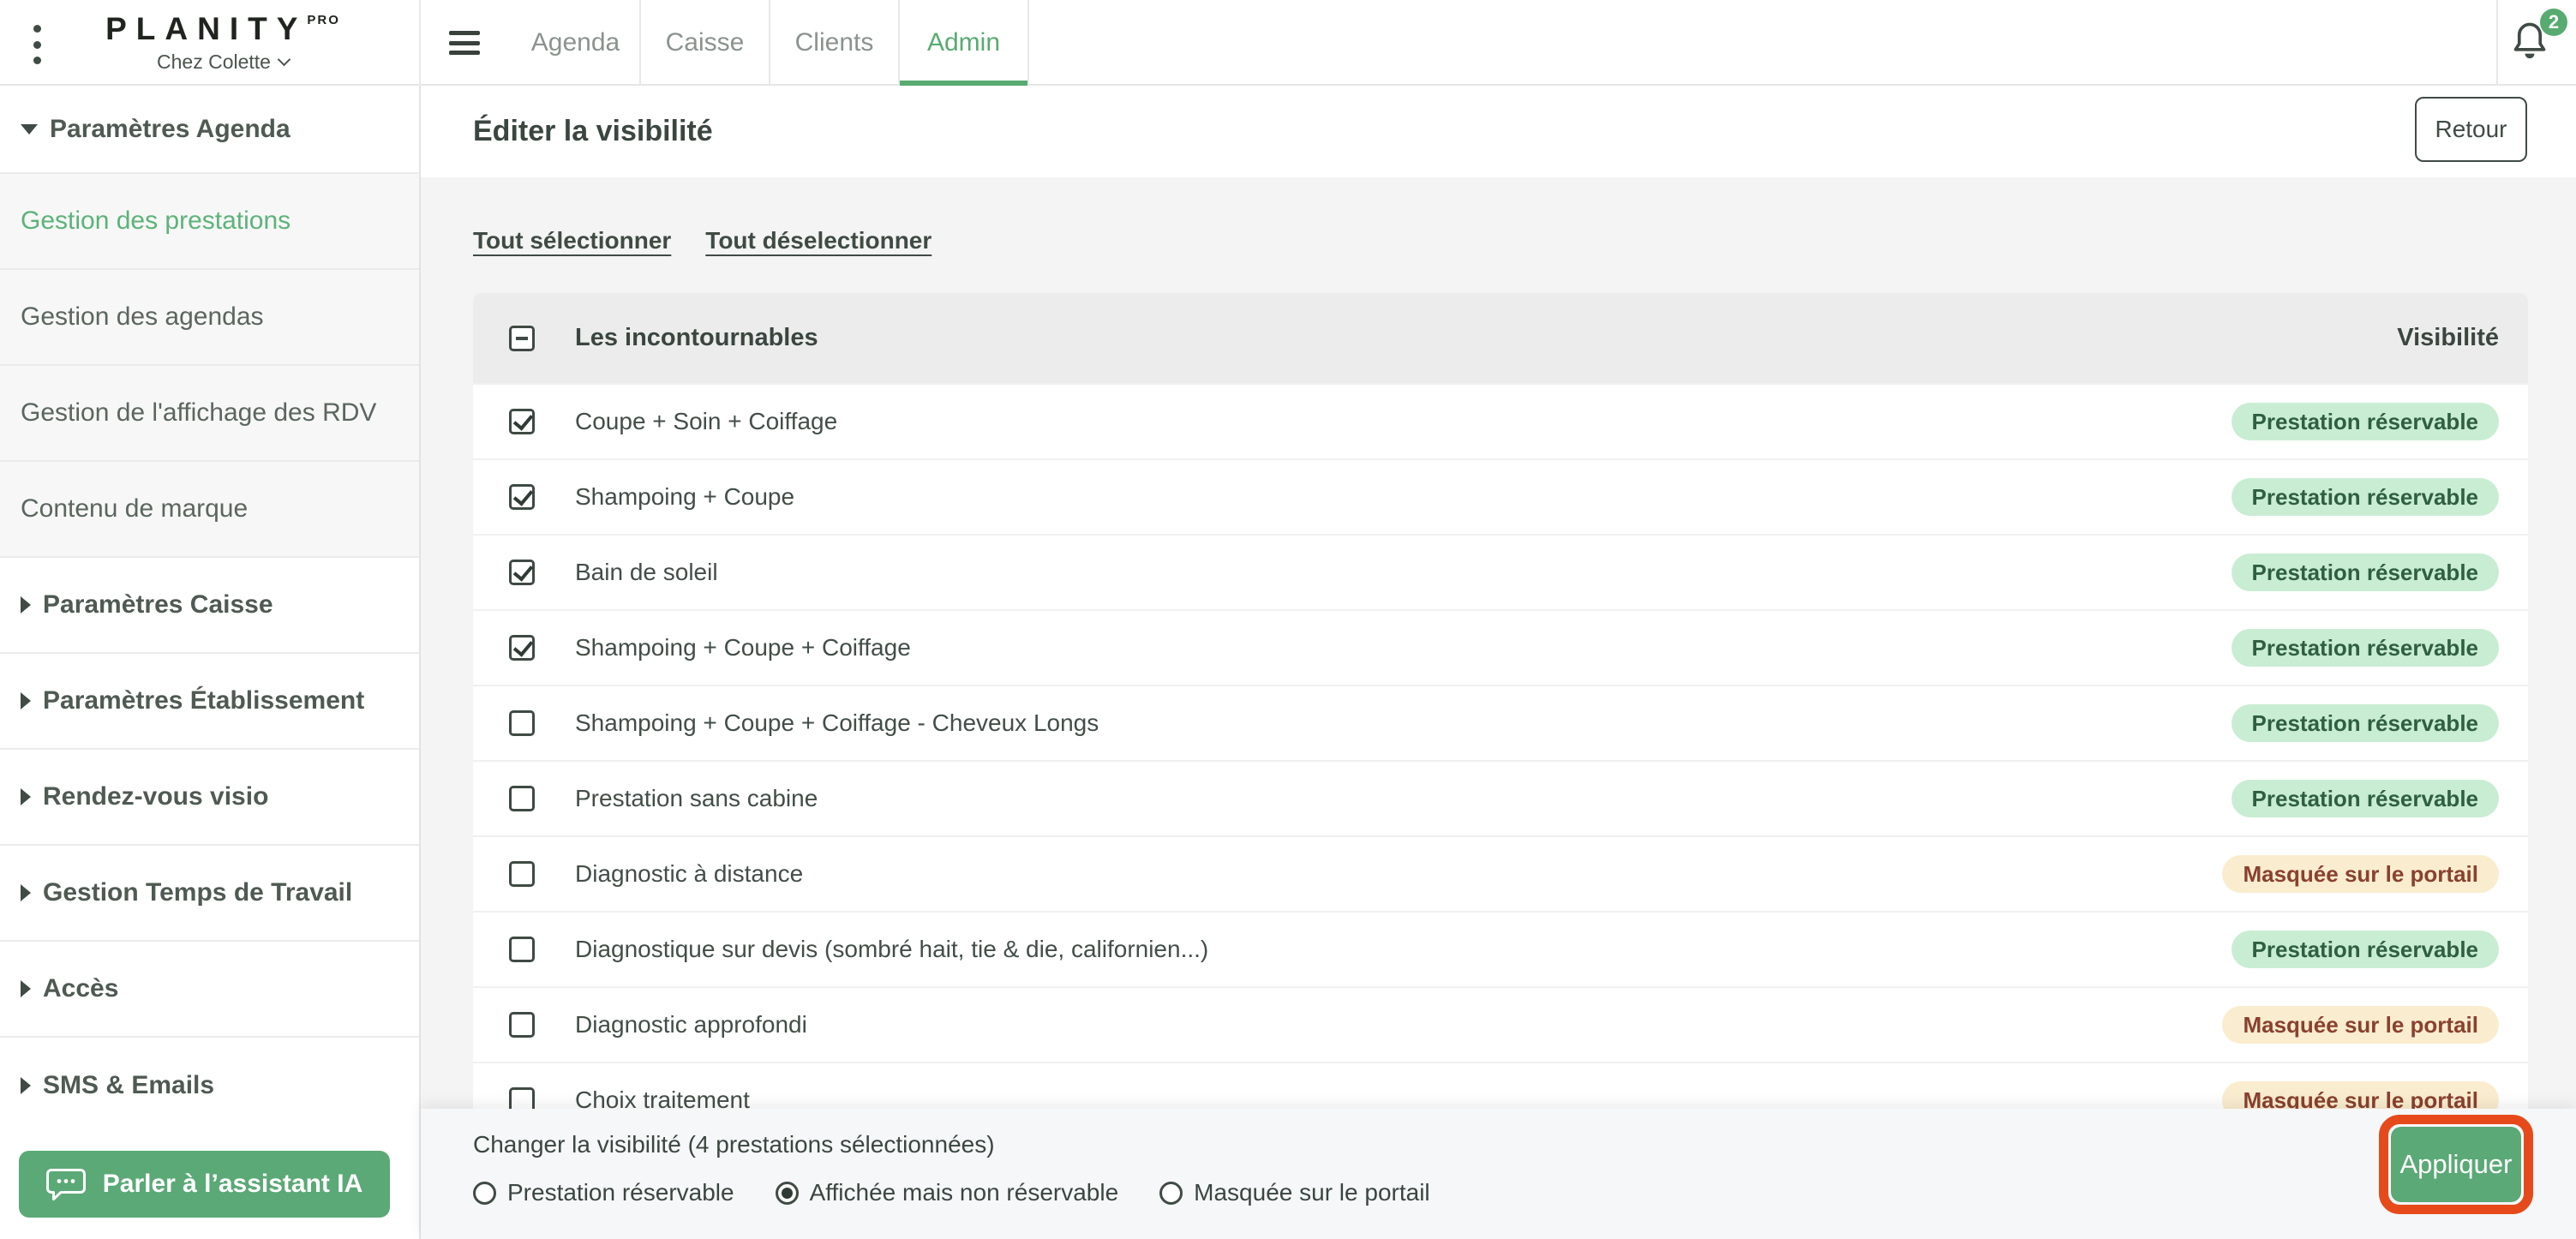 The height and width of the screenshot is (1239, 2576). I want to click on notifications-button: 2, so click(2539, 39).